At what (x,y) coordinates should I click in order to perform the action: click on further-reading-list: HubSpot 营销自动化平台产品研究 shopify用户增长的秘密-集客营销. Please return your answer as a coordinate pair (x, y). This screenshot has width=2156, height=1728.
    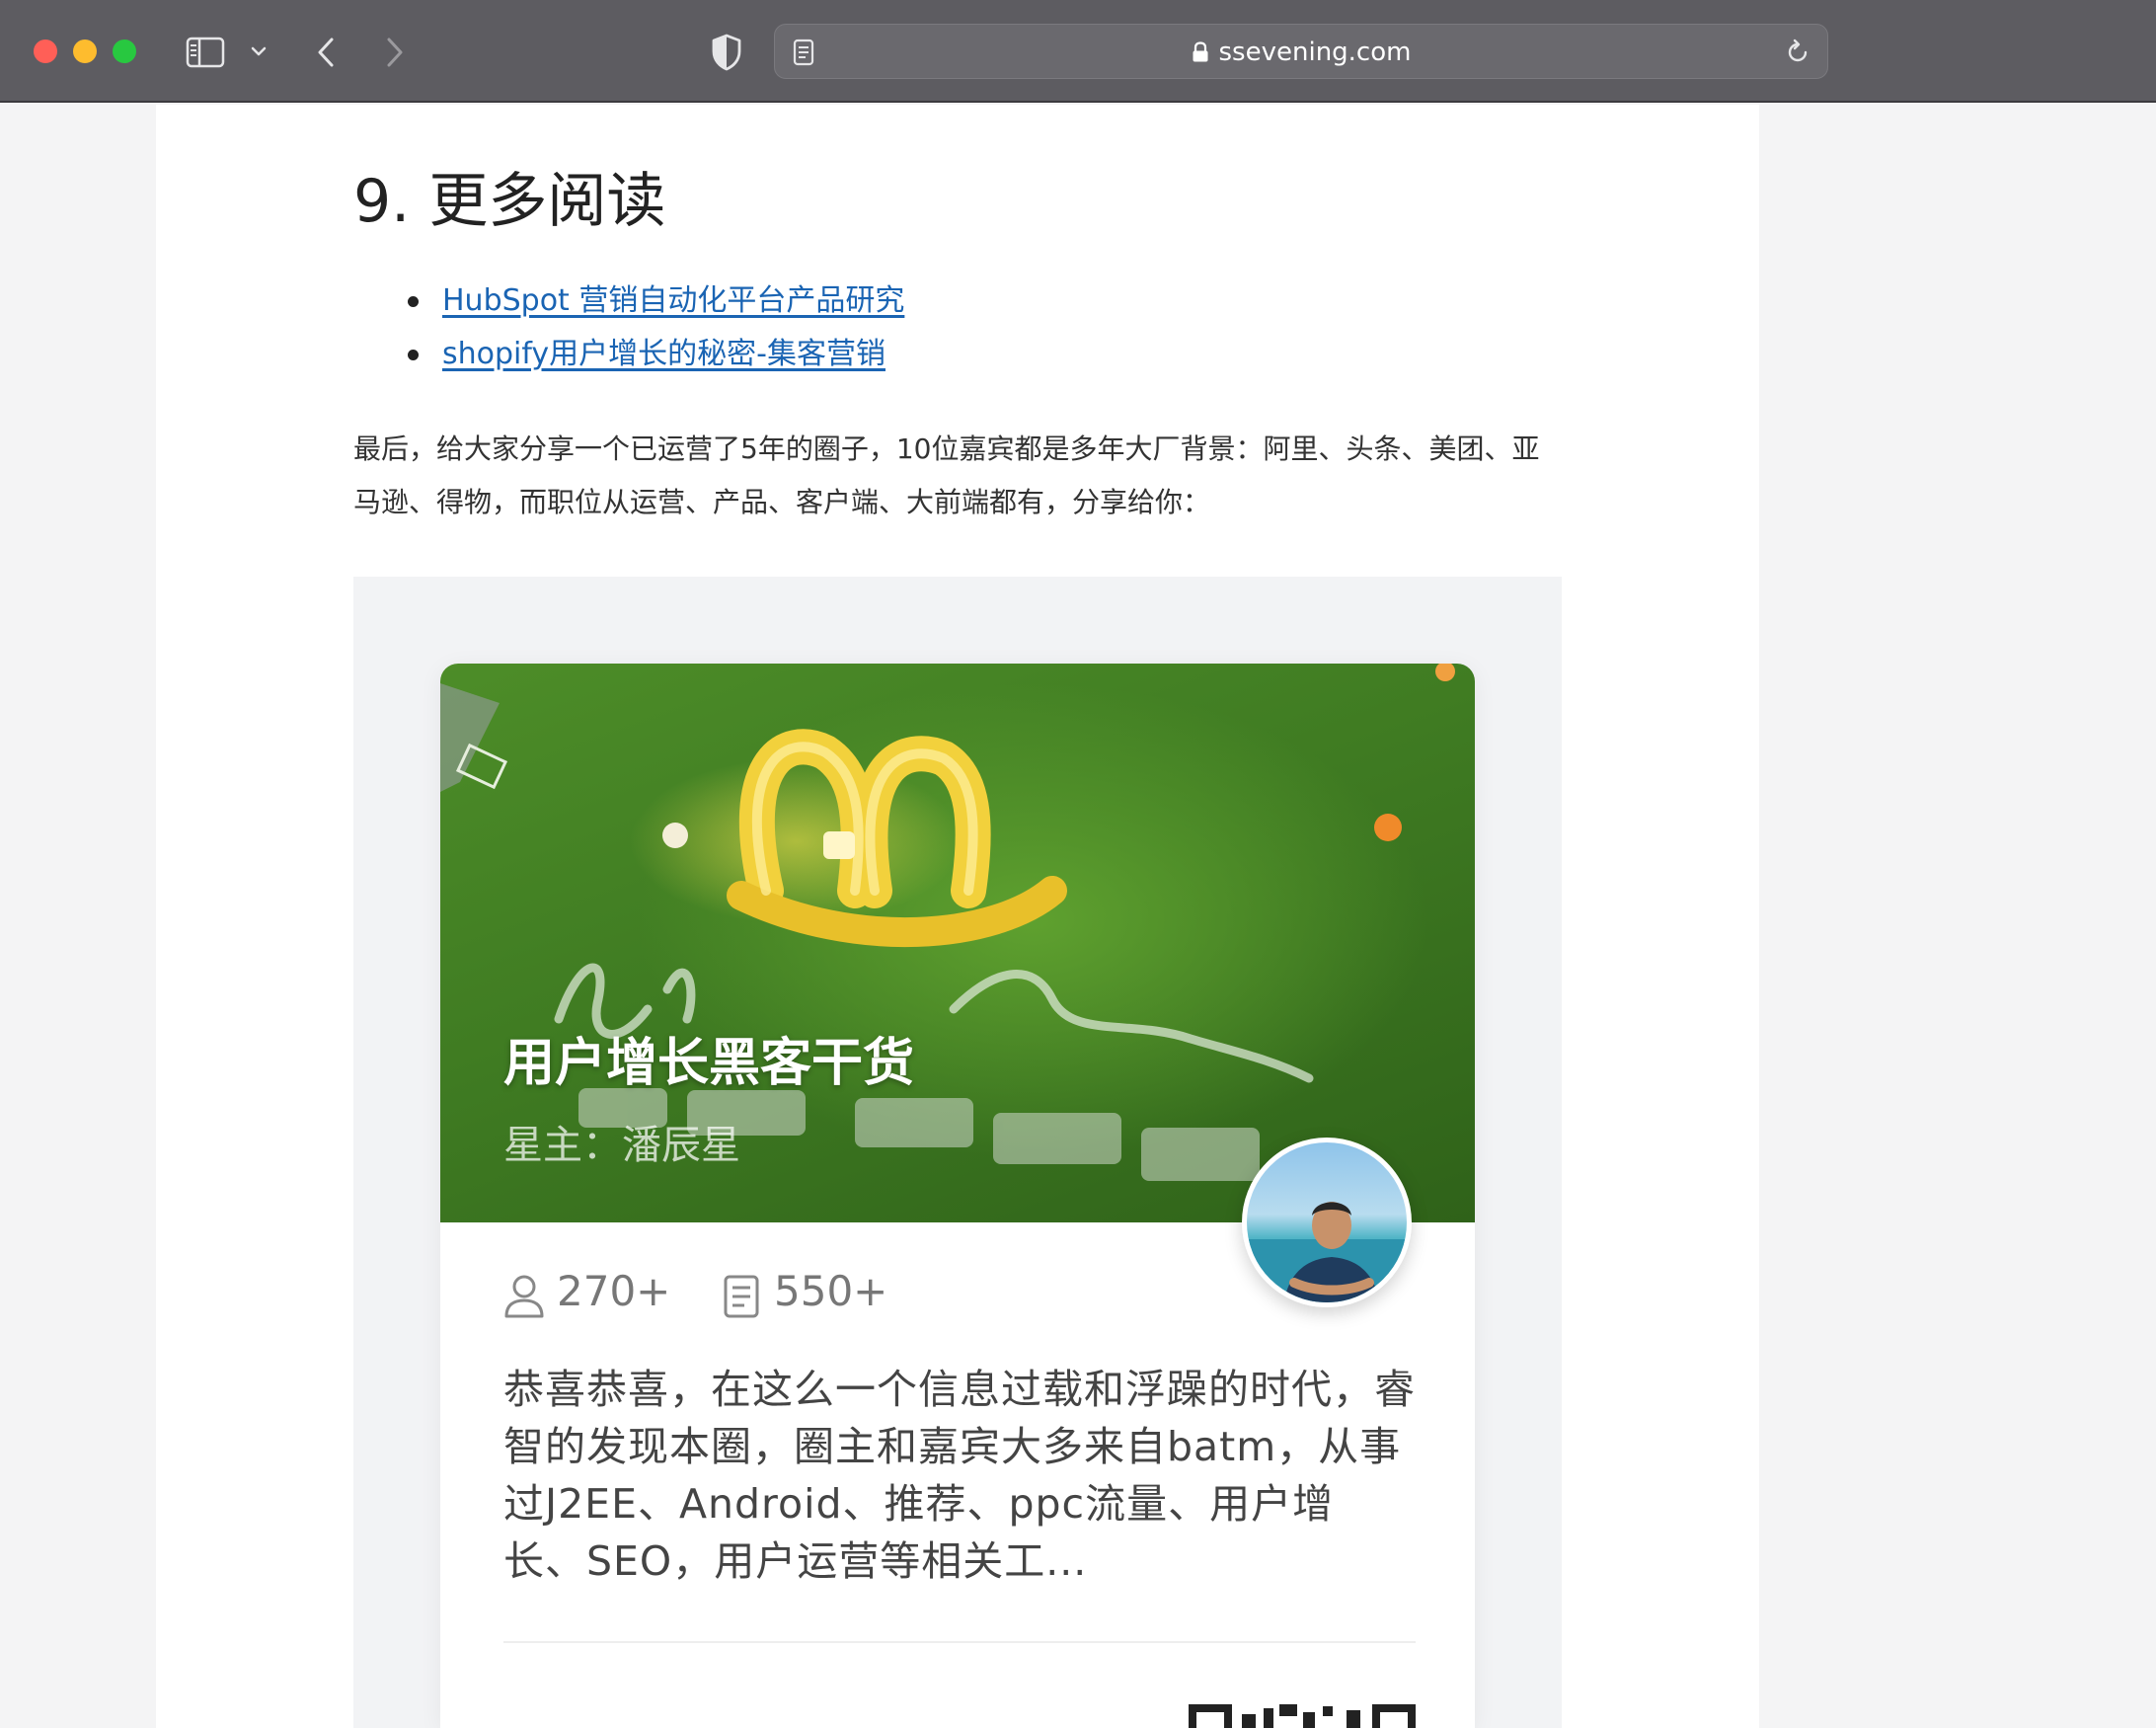
    Looking at the image, I should click on (628, 328).